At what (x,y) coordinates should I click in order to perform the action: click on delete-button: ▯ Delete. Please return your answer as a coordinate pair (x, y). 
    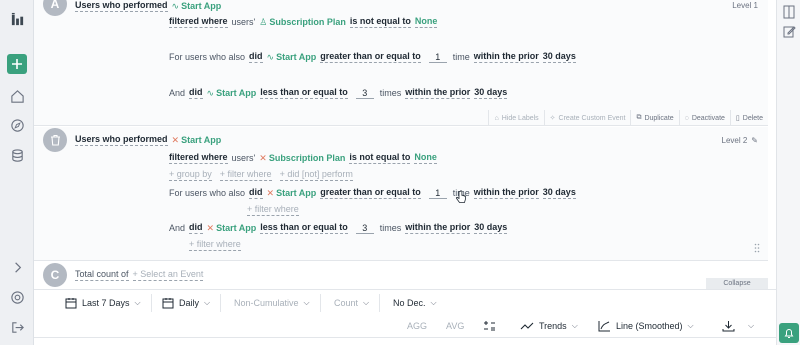
    Looking at the image, I should click on (748, 118).